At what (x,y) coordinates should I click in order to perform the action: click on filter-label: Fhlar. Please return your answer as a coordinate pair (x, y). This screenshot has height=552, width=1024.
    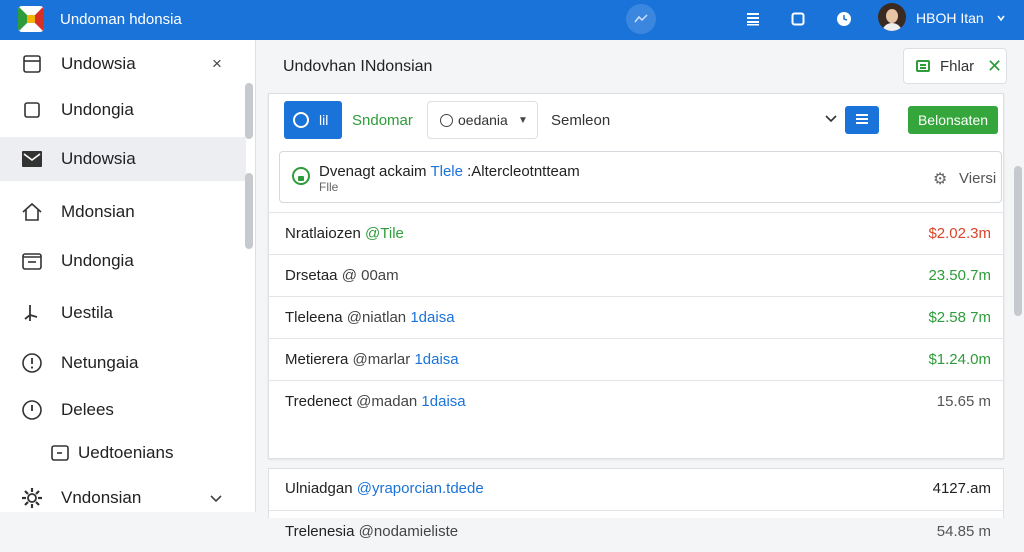
    Looking at the image, I should click on (957, 66).